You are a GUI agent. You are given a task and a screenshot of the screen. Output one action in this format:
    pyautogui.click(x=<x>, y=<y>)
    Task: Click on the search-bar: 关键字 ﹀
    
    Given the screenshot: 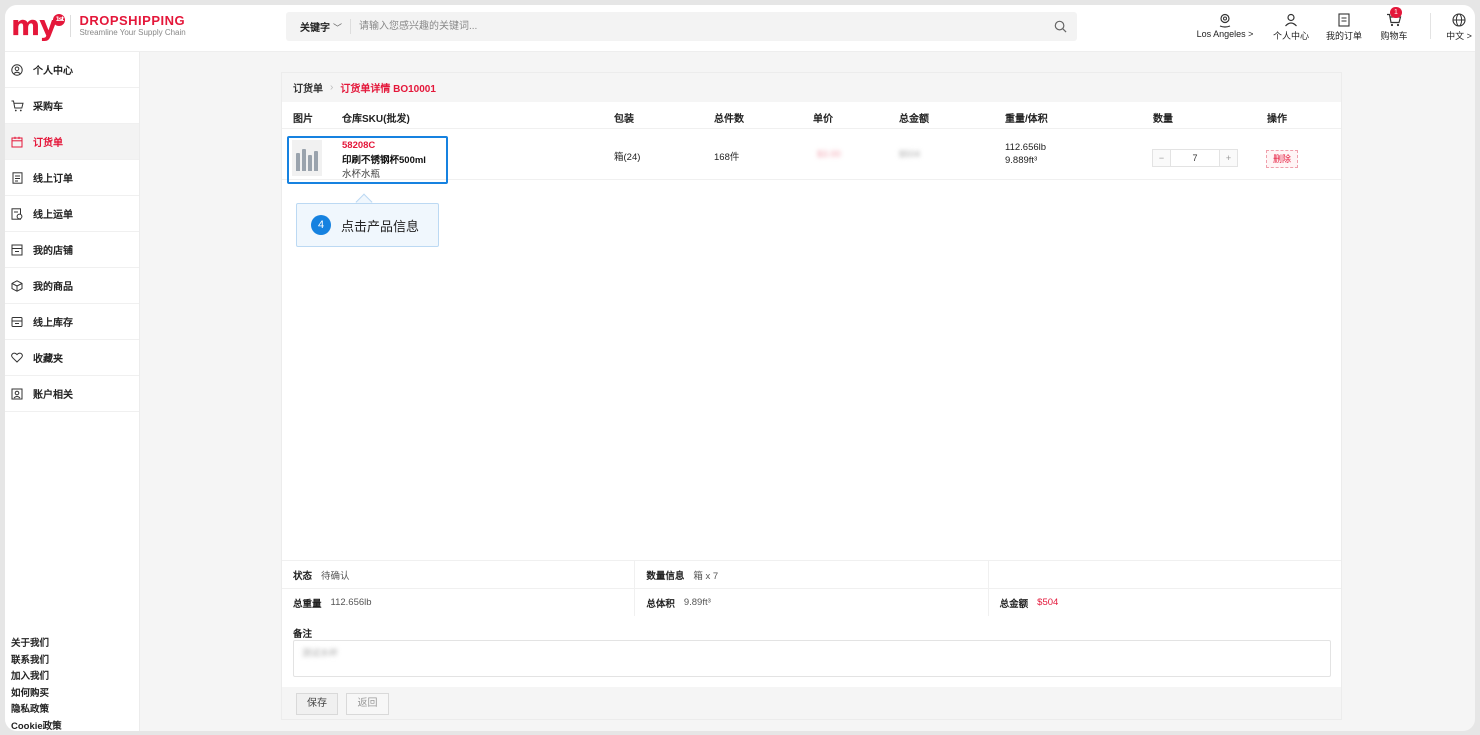 What is the action you would take?
    pyautogui.click(x=681, y=26)
    